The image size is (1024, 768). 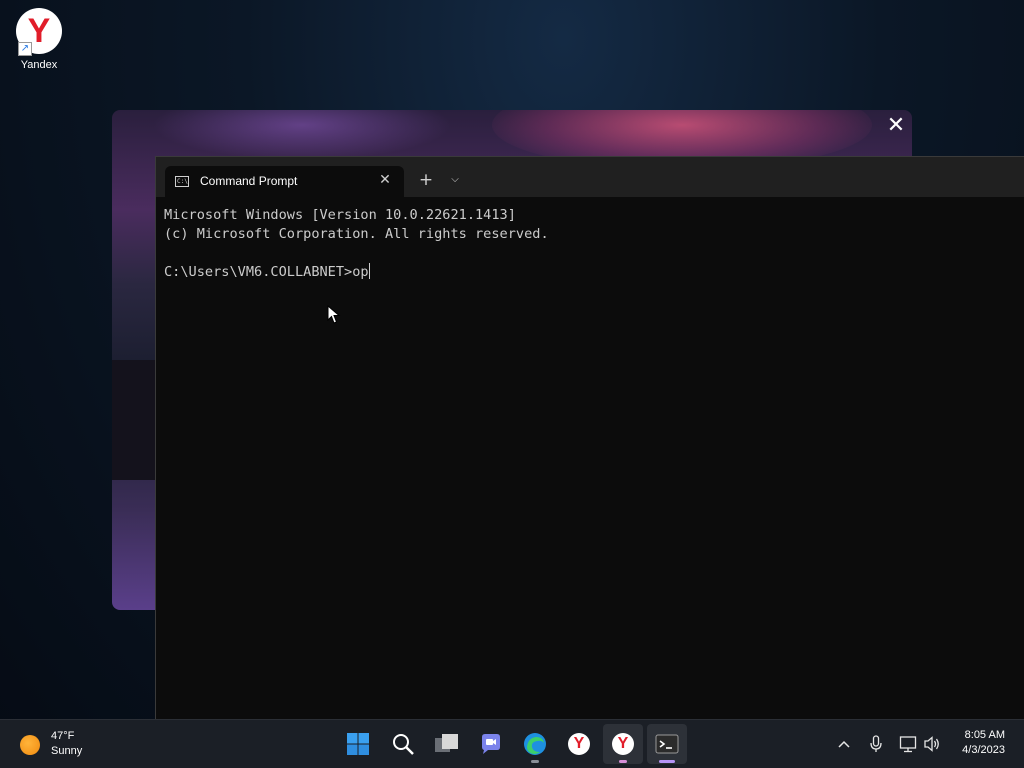 I want to click on speaker-glyph, so click(x=931, y=744).